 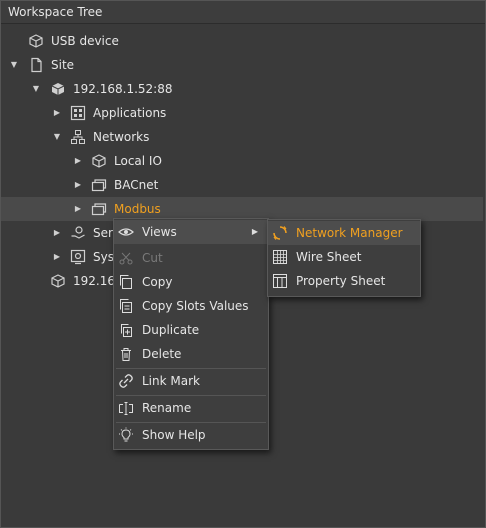 I want to click on tree-item-applications: ▶ Applications, so click(x=242, y=113).